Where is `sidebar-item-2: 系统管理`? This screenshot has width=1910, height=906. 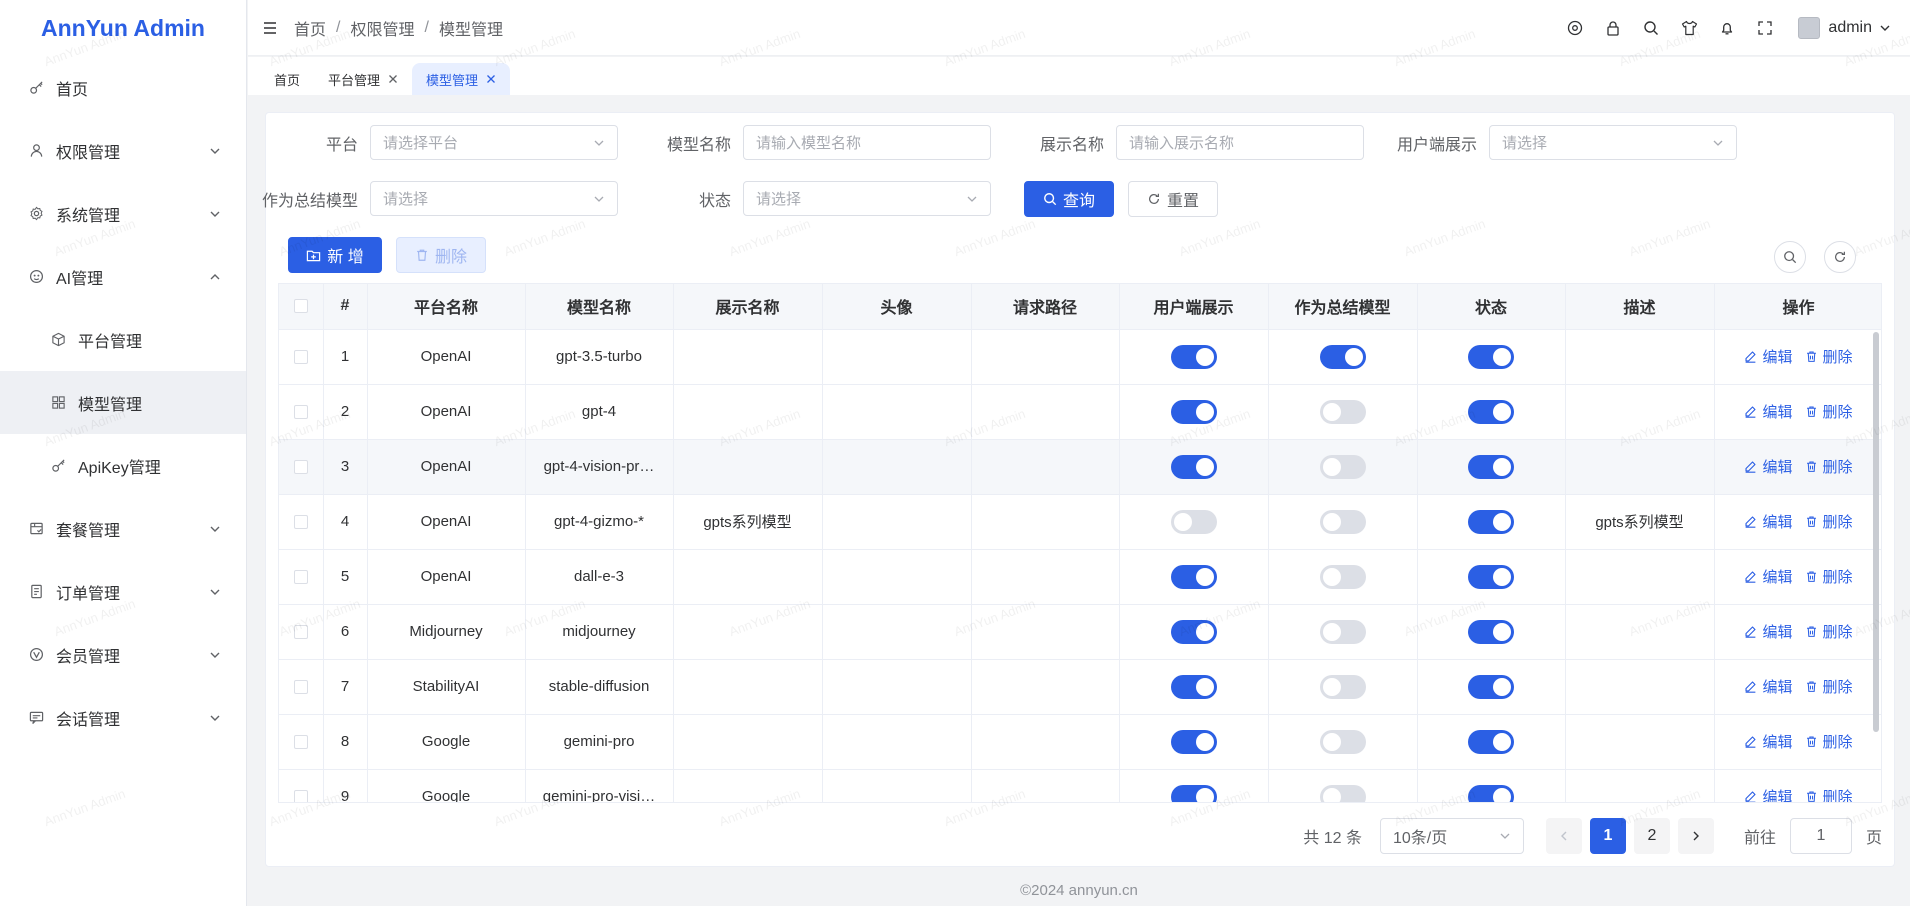 sidebar-item-2: 系统管理 is located at coordinates (123, 213).